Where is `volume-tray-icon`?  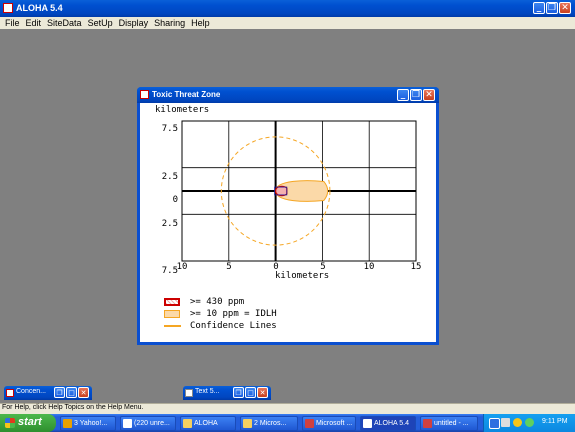
volume-tray-icon is located at coordinates (529, 422).